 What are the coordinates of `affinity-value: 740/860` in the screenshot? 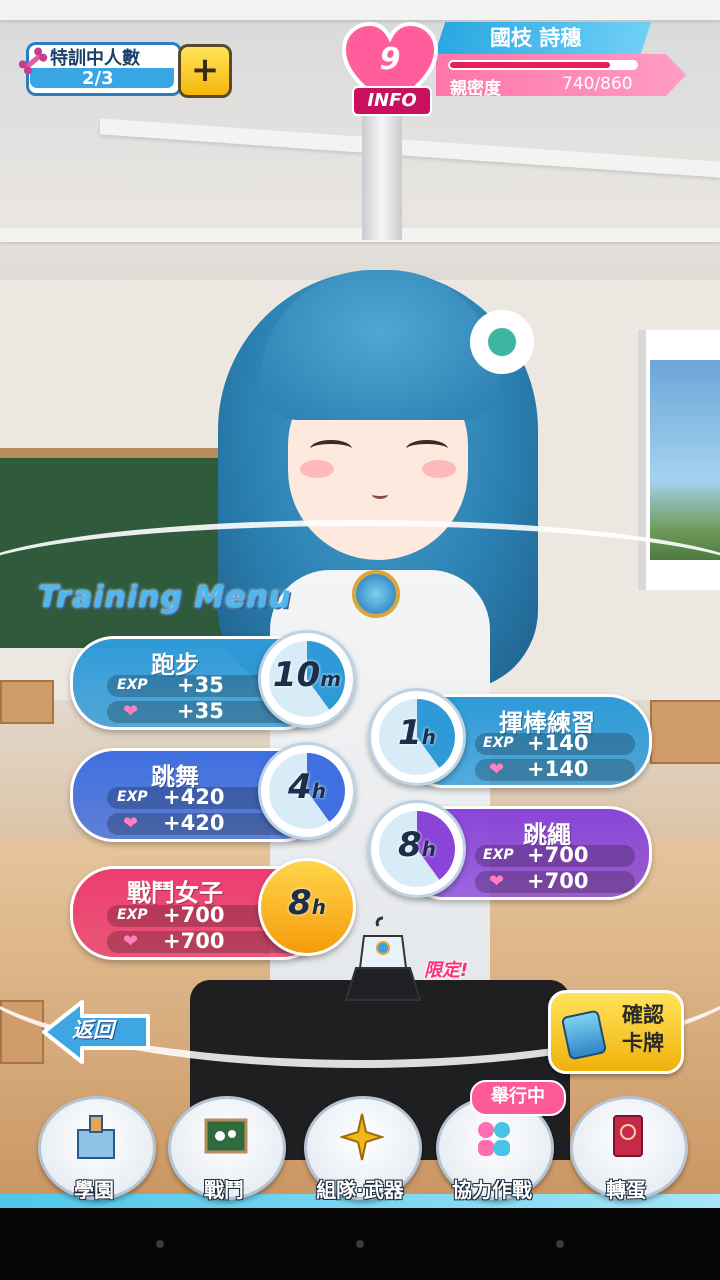 It's located at (597, 84).